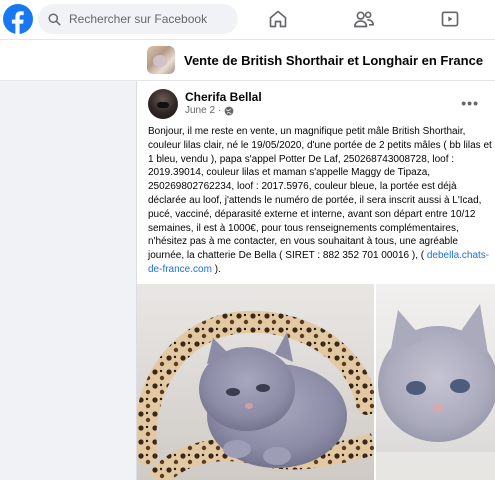 This screenshot has height=480, width=495. Describe the element at coordinates (278, 19) in the screenshot. I see `home-icon` at that location.